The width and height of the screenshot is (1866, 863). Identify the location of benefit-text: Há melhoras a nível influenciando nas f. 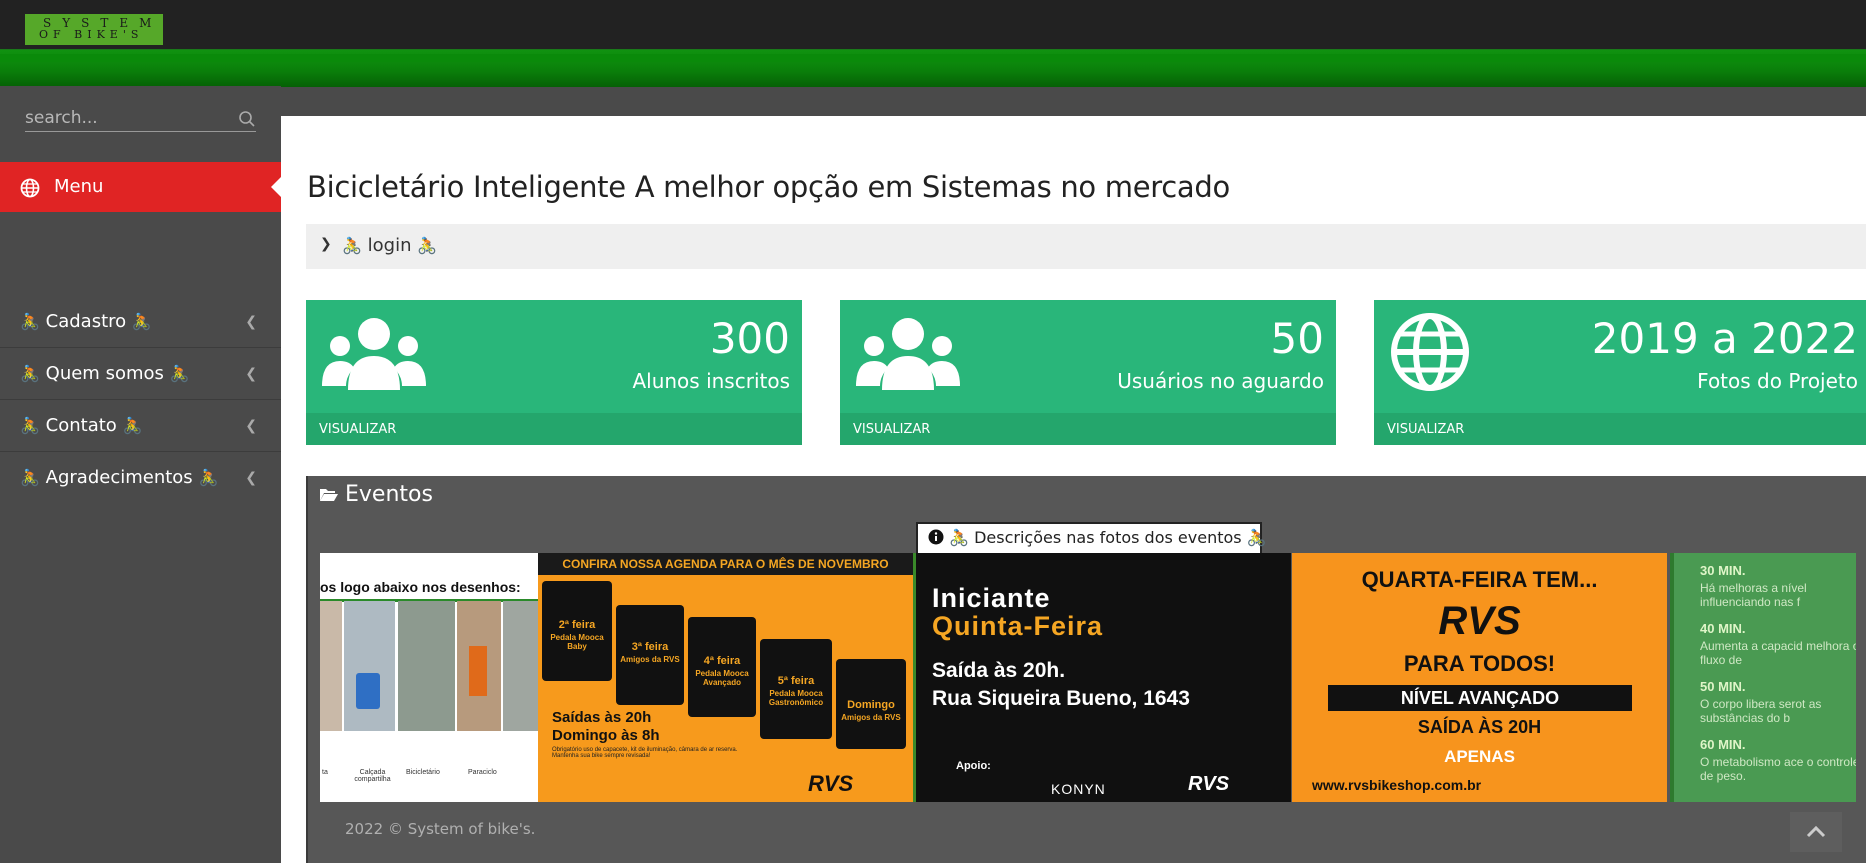
(1753, 595).